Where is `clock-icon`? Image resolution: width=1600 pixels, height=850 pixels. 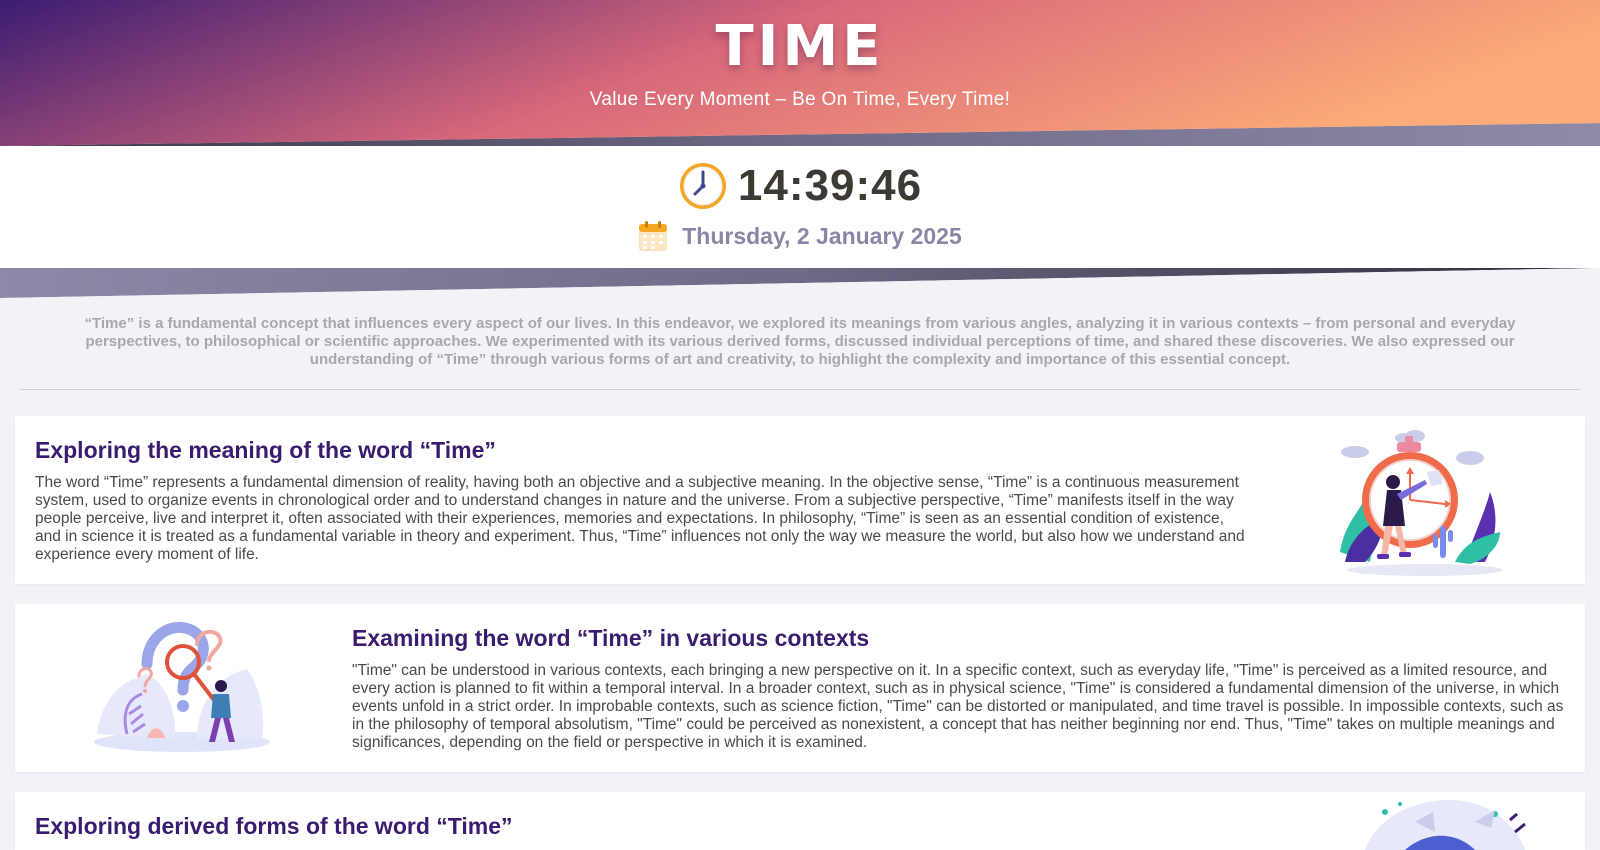
clock-icon is located at coordinates (702, 186).